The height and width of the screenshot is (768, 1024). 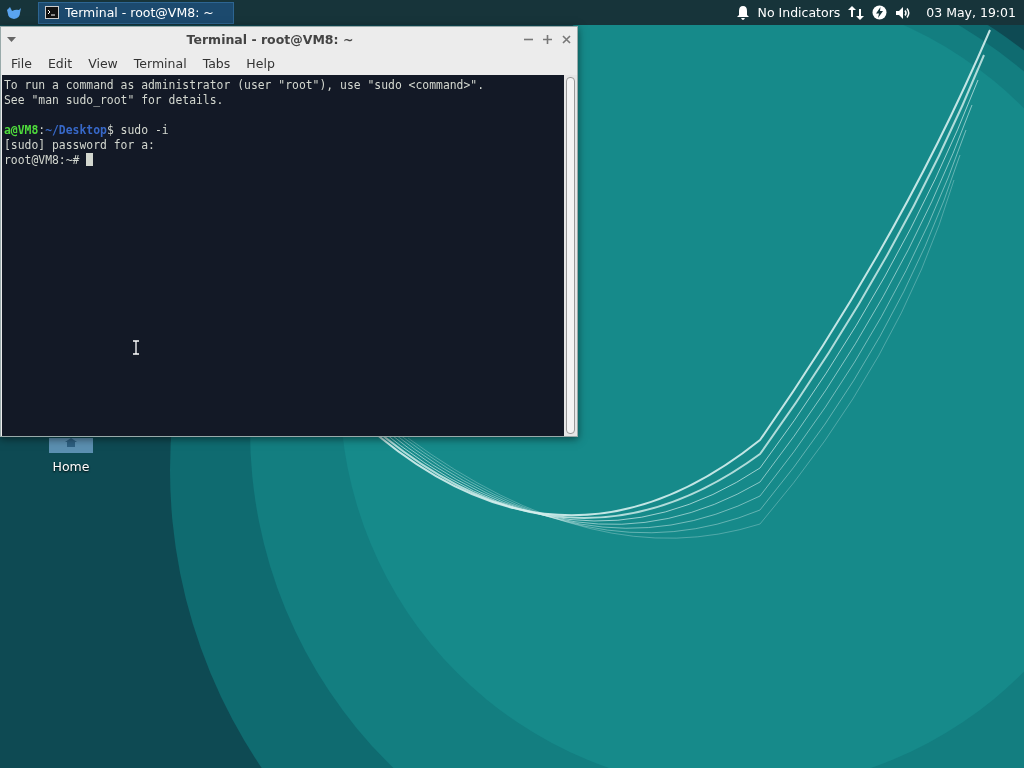 I want to click on terminal-line: See "man sudo_root" for details., so click(x=114, y=100).